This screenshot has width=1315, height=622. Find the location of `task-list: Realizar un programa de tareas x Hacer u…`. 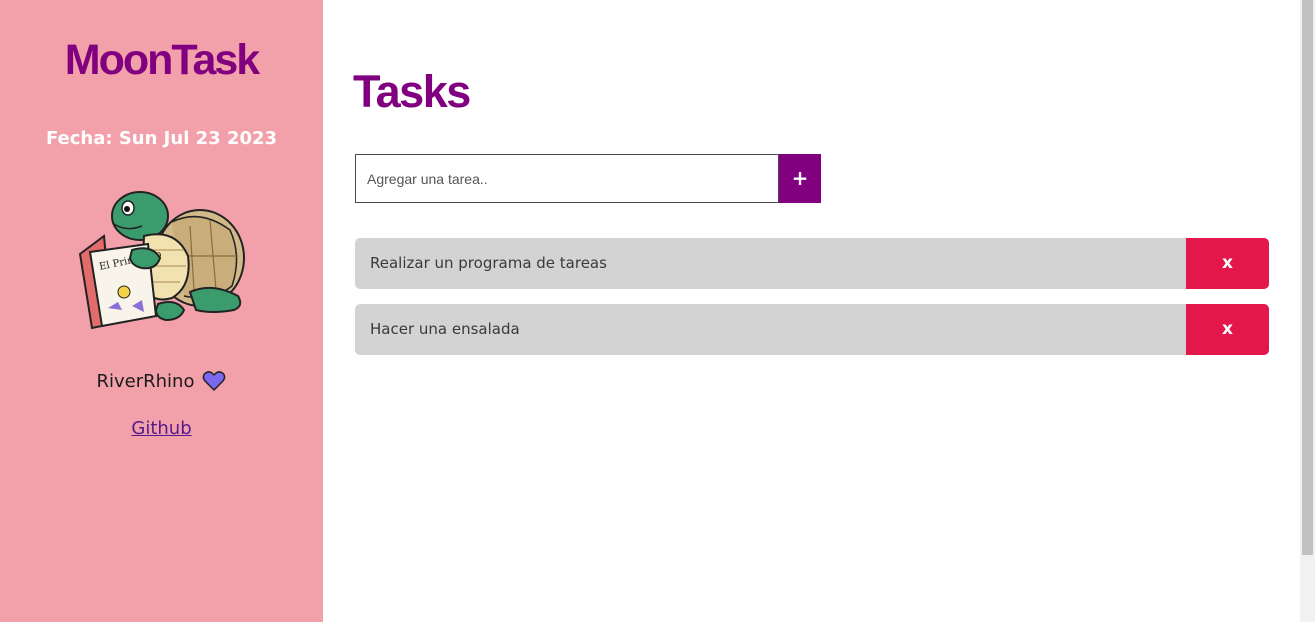

task-list: Realizar un programa de tareas x Hacer u… is located at coordinates (812, 304).